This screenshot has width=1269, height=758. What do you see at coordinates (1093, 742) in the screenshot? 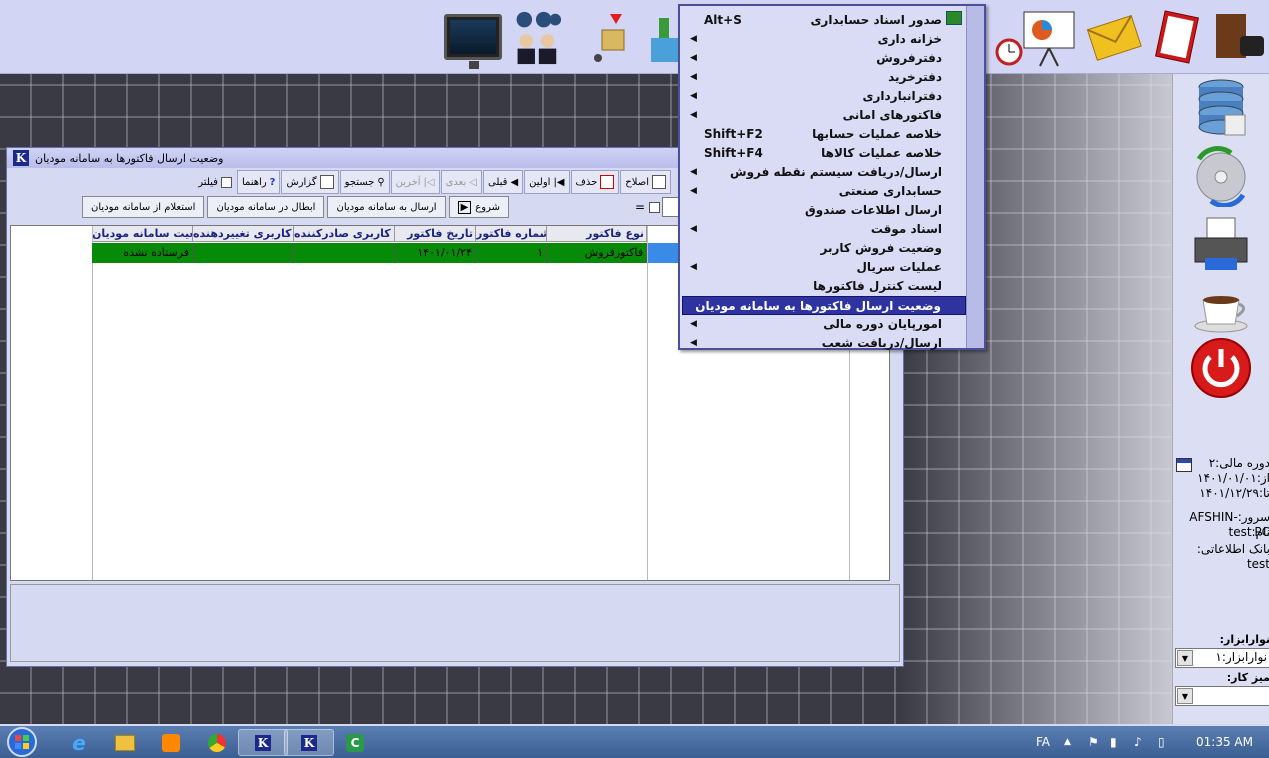
I see `network-icon: ⚑` at bounding box center [1093, 742].